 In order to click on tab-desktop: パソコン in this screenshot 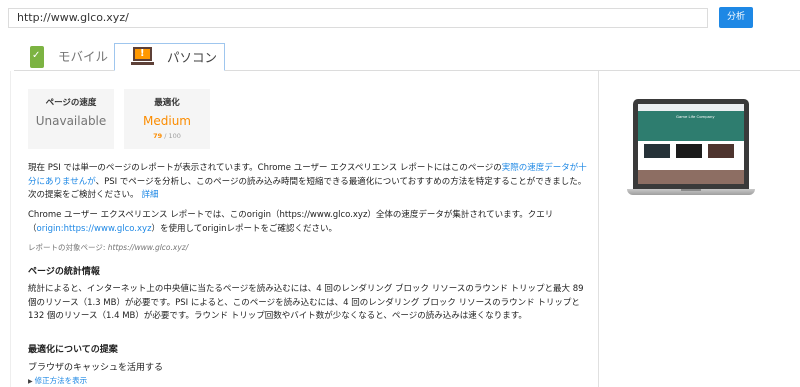, I will do `click(169, 57)`.